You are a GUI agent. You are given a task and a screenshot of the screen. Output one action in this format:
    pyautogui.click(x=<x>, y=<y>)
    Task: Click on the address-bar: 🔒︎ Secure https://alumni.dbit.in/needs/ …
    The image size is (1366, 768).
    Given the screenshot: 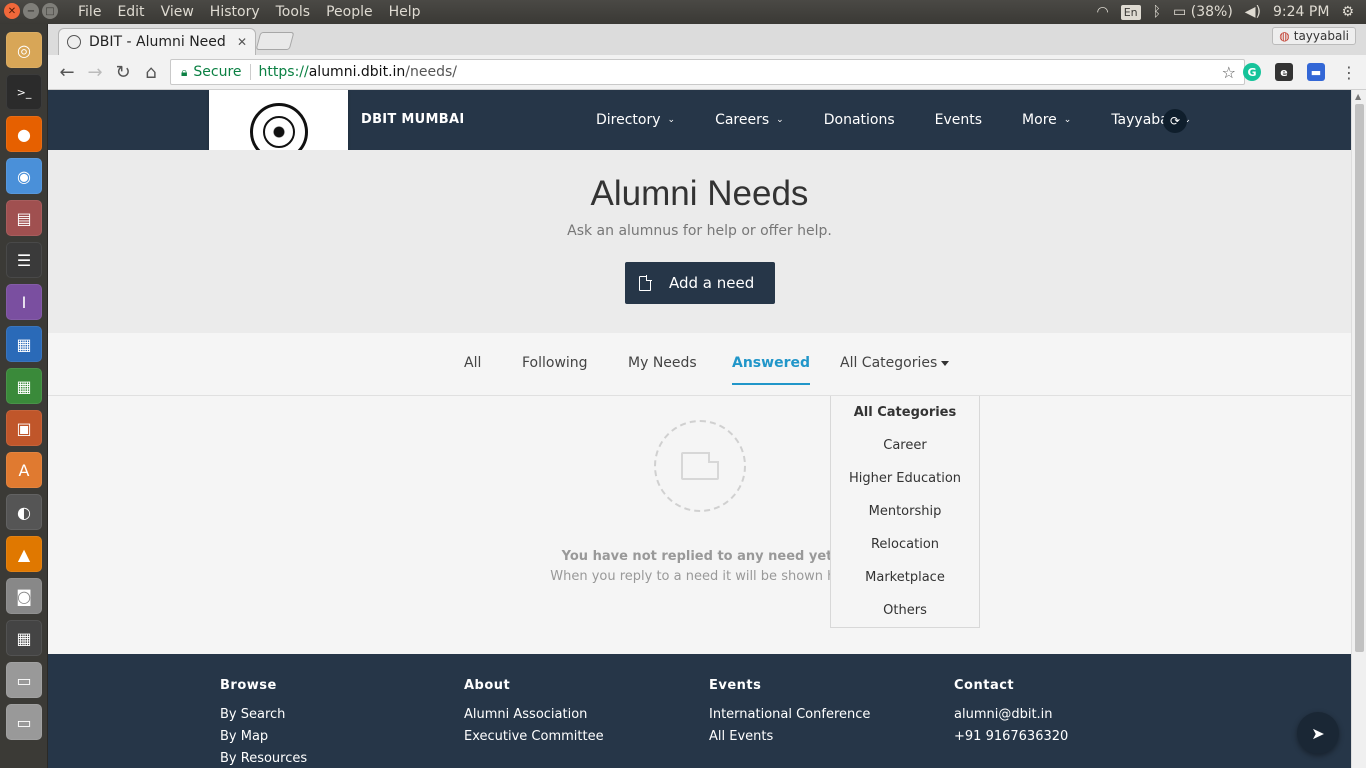 What is the action you would take?
    pyautogui.click(x=707, y=72)
    